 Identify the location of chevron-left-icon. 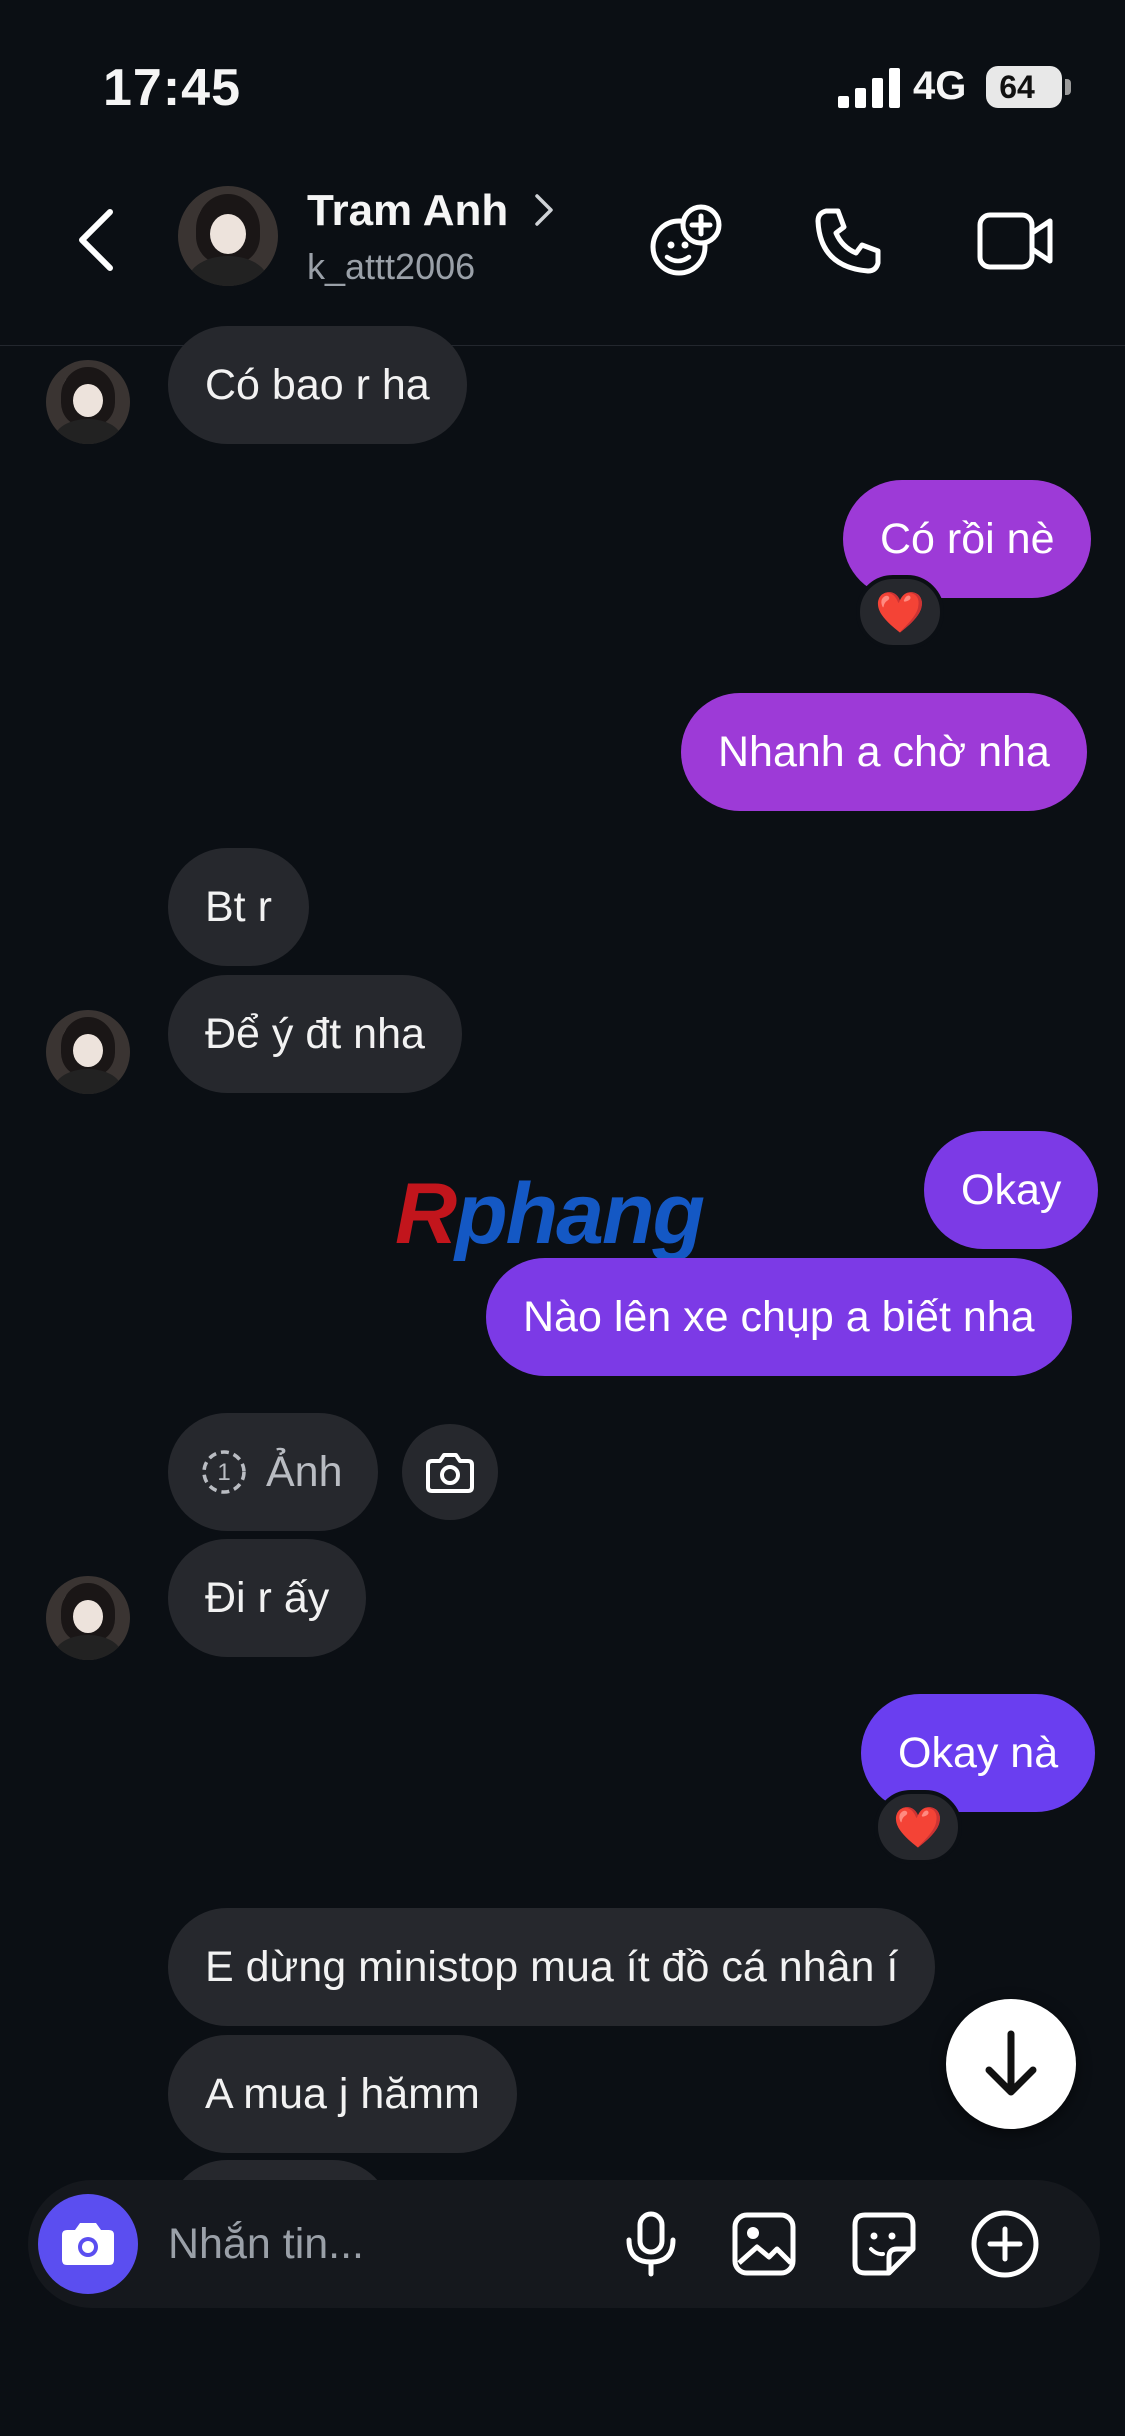
(96, 240).